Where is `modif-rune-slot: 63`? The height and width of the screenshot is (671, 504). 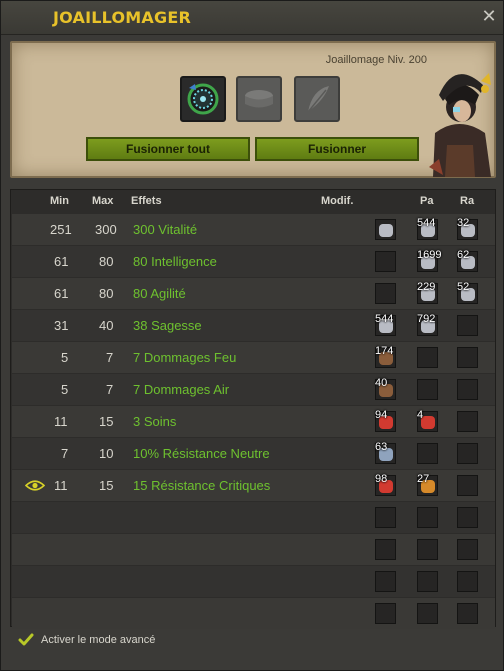
modif-rune-slot: 63 is located at coordinates (385, 452).